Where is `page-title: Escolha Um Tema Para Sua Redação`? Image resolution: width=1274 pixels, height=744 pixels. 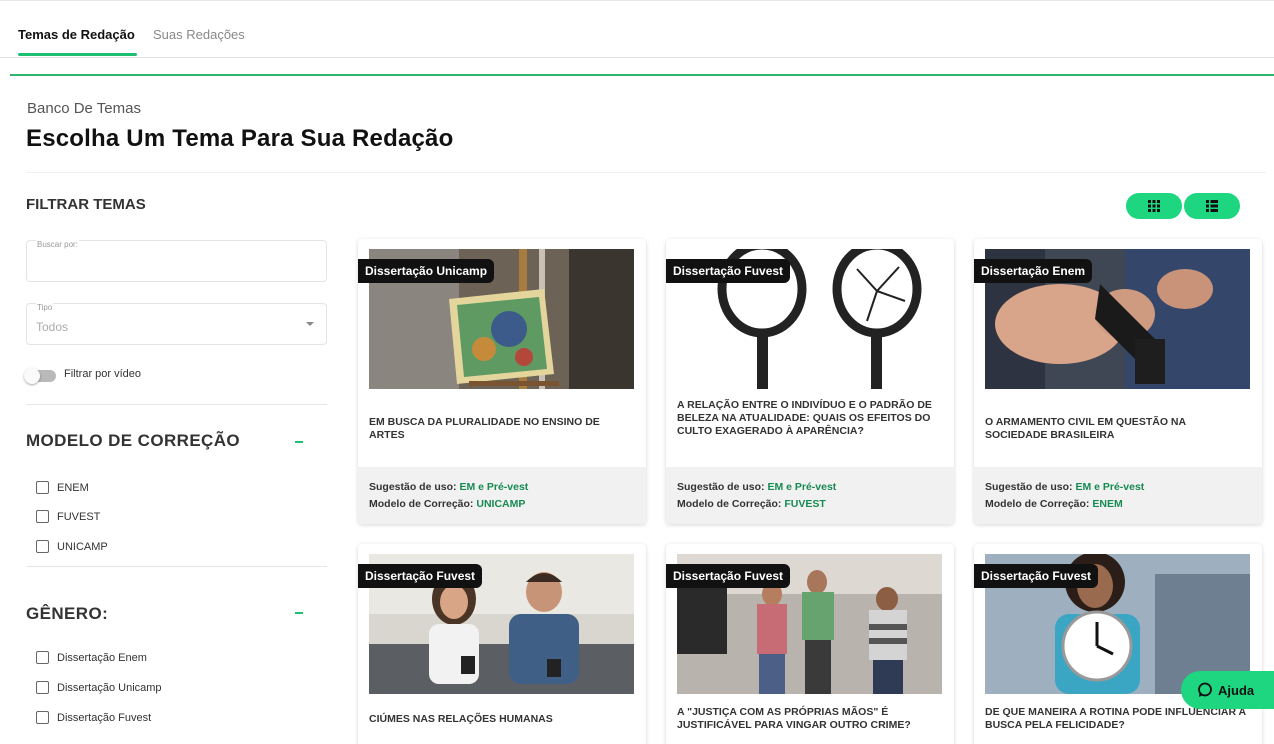
page-title: Escolha Um Tema Para Sua Redação is located at coordinates (240, 138).